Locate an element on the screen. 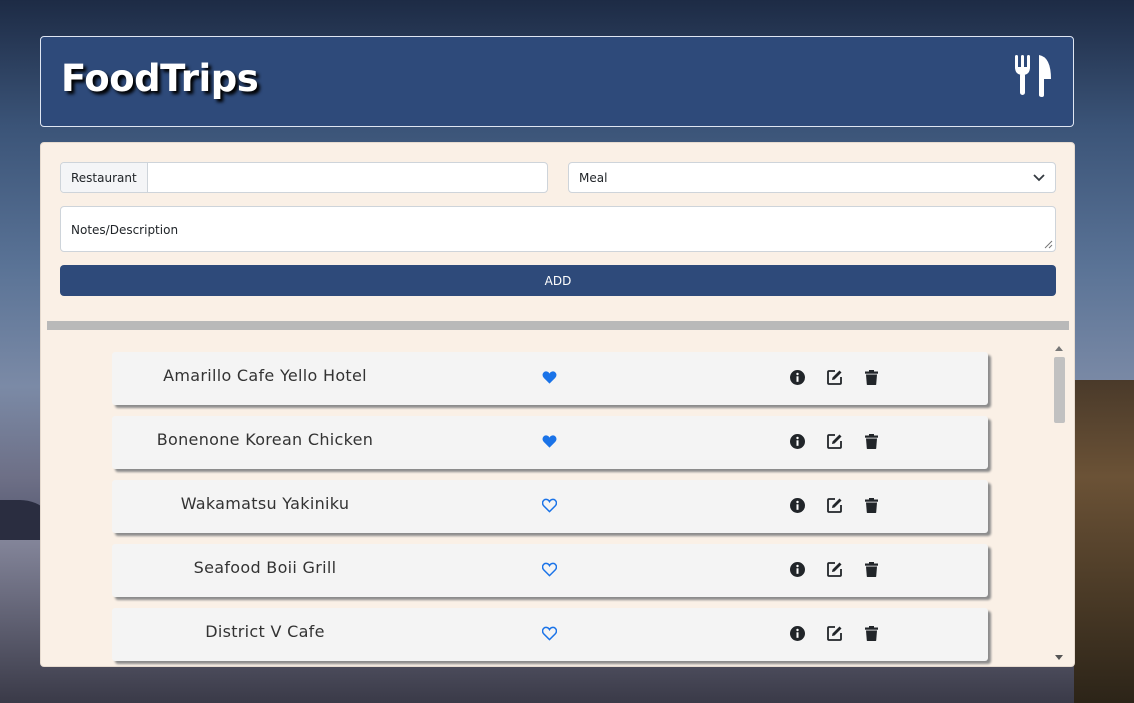  section-divider is located at coordinates (558, 325).